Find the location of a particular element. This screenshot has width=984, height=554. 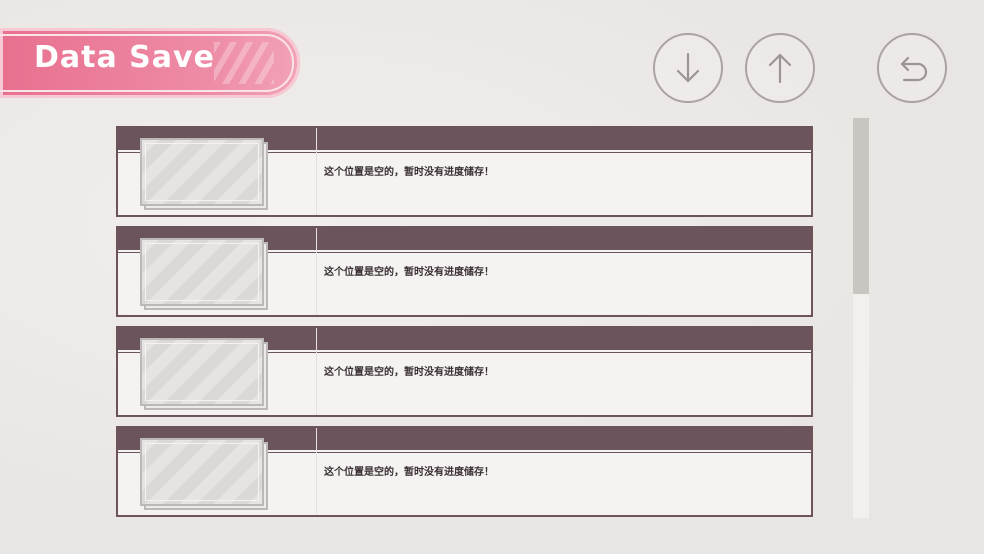

save-slot-3: 这个位置是空的，暂时没有进度储存！ is located at coordinates (464, 371).